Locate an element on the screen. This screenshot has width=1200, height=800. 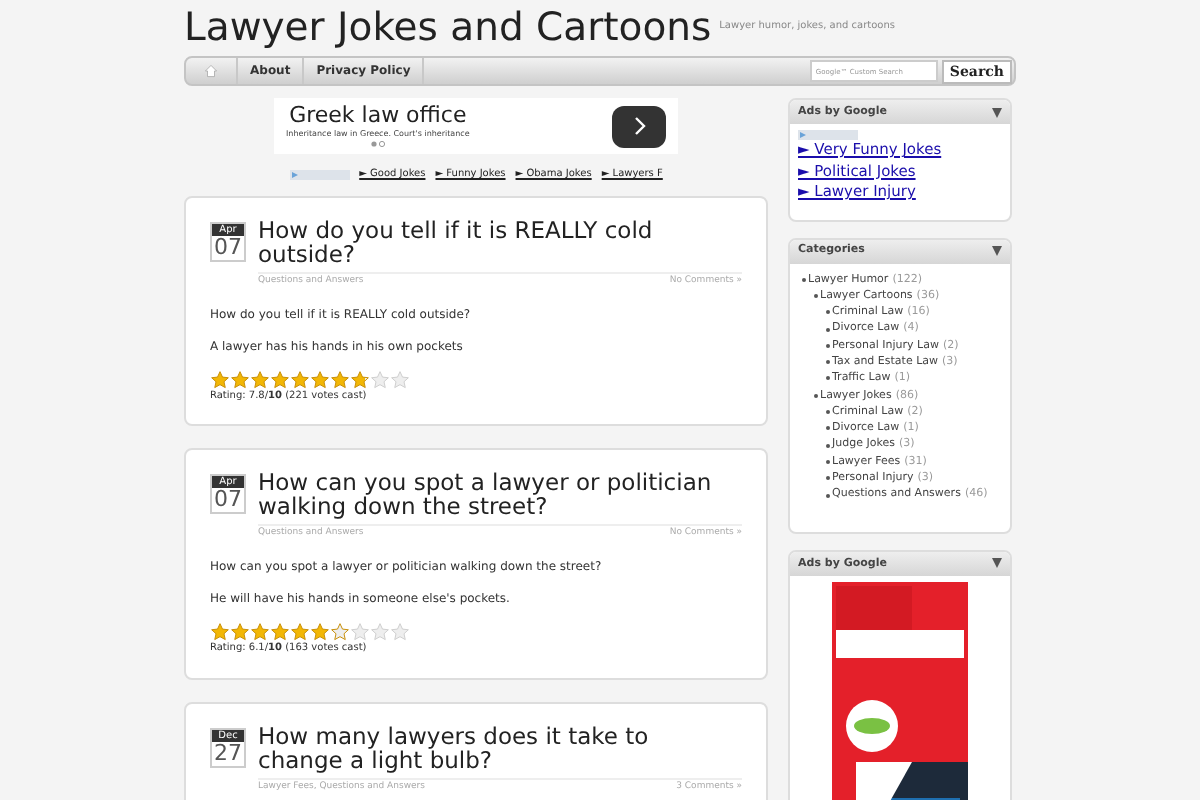
home-icon is located at coordinates (211, 71).